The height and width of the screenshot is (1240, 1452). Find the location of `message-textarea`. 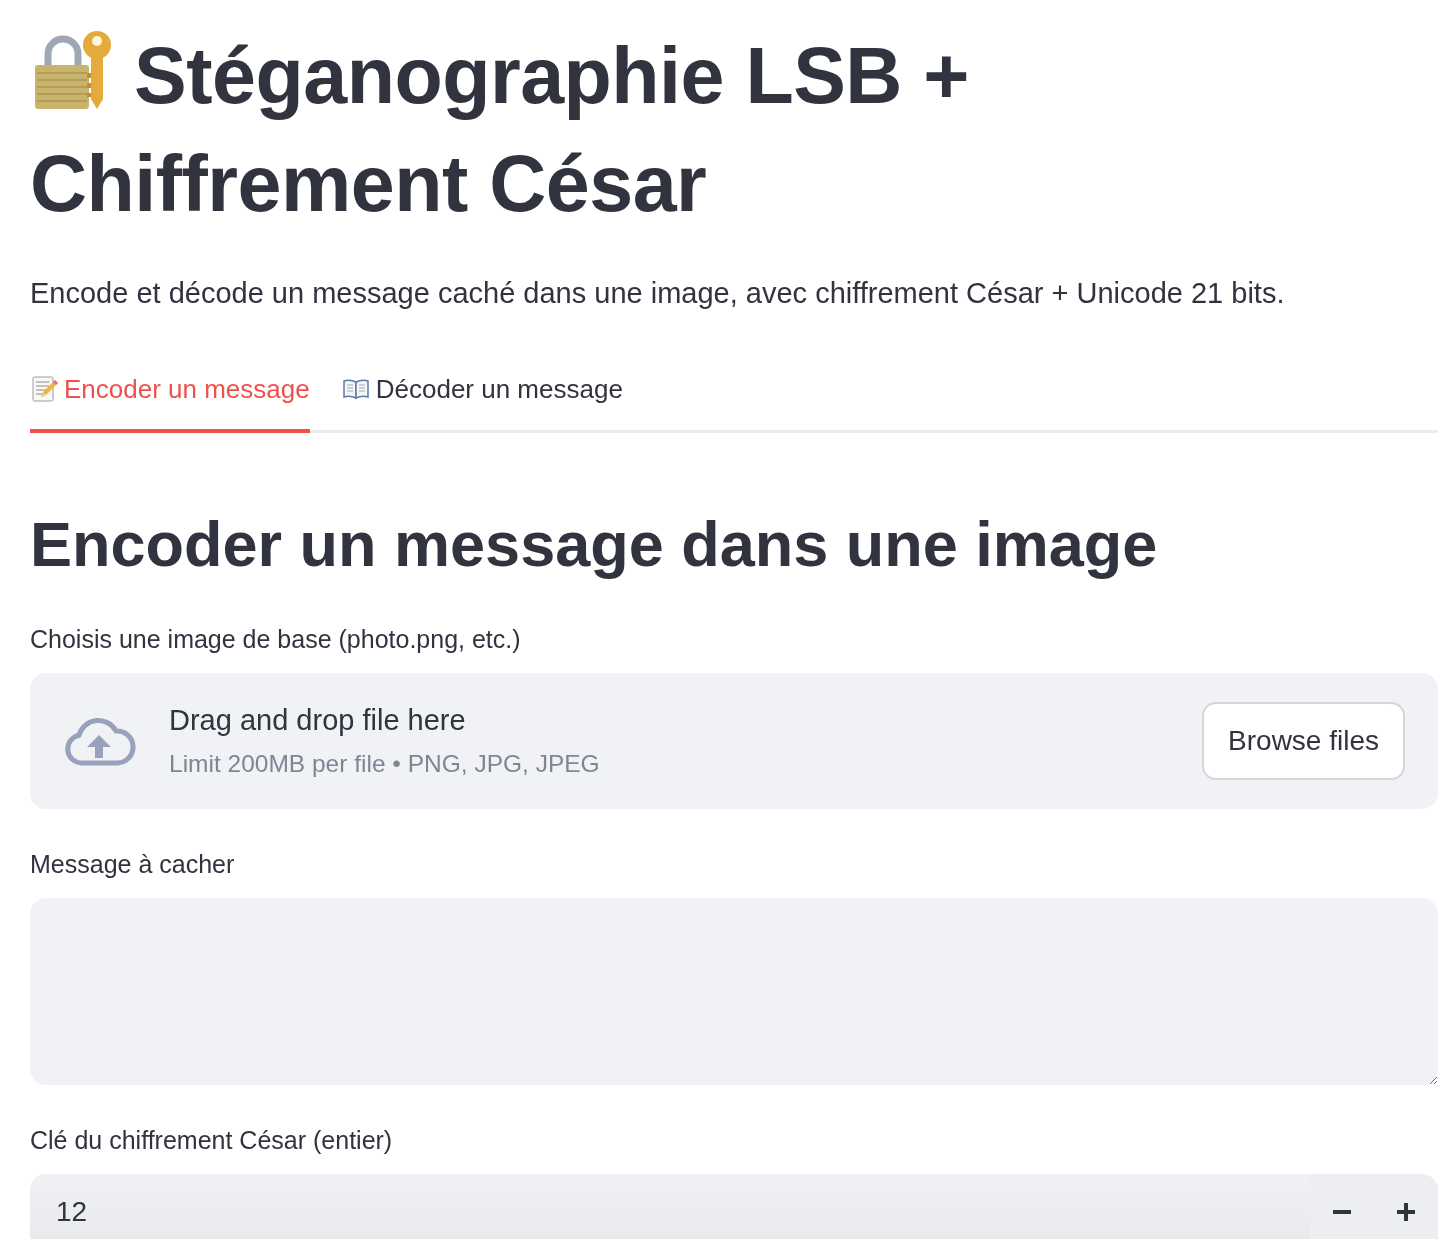

message-textarea is located at coordinates (734, 991).